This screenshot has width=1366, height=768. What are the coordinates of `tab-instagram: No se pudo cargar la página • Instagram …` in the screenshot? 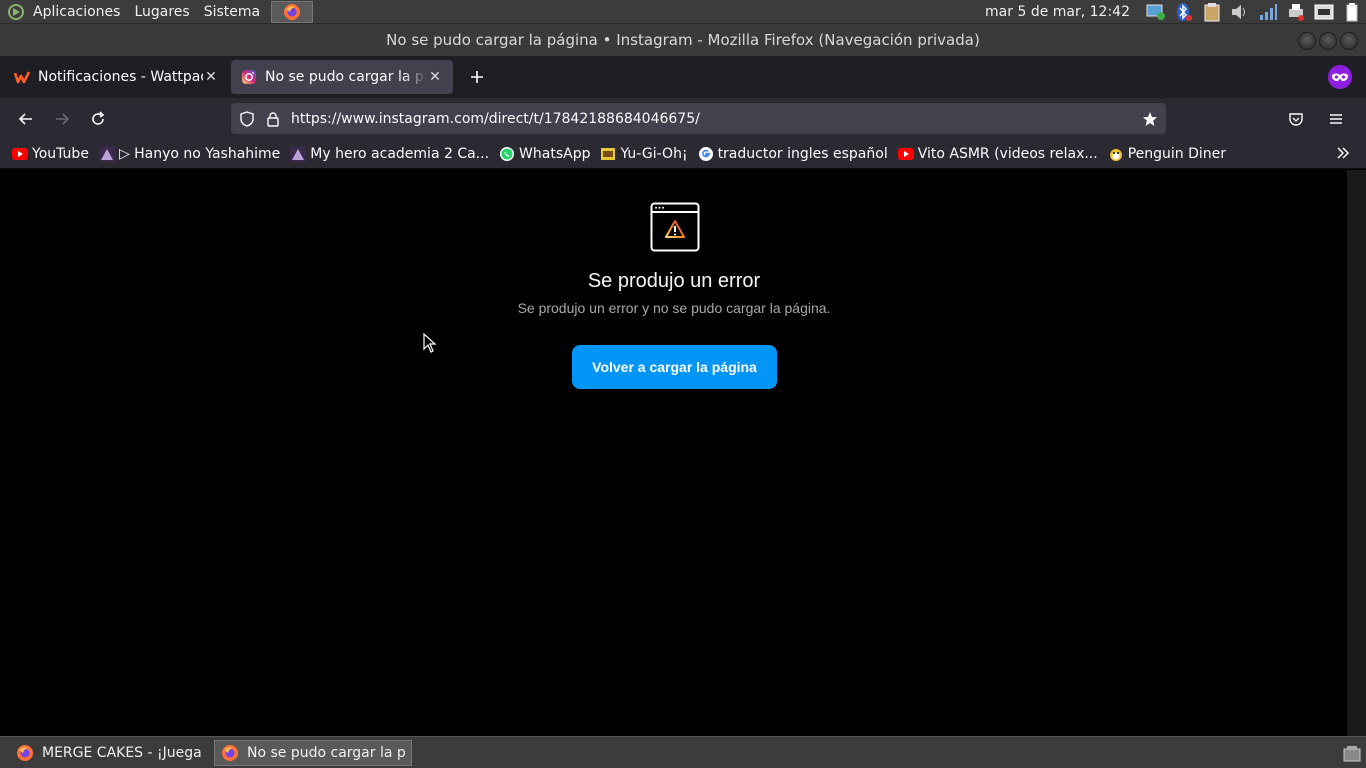 It's located at (342, 77).